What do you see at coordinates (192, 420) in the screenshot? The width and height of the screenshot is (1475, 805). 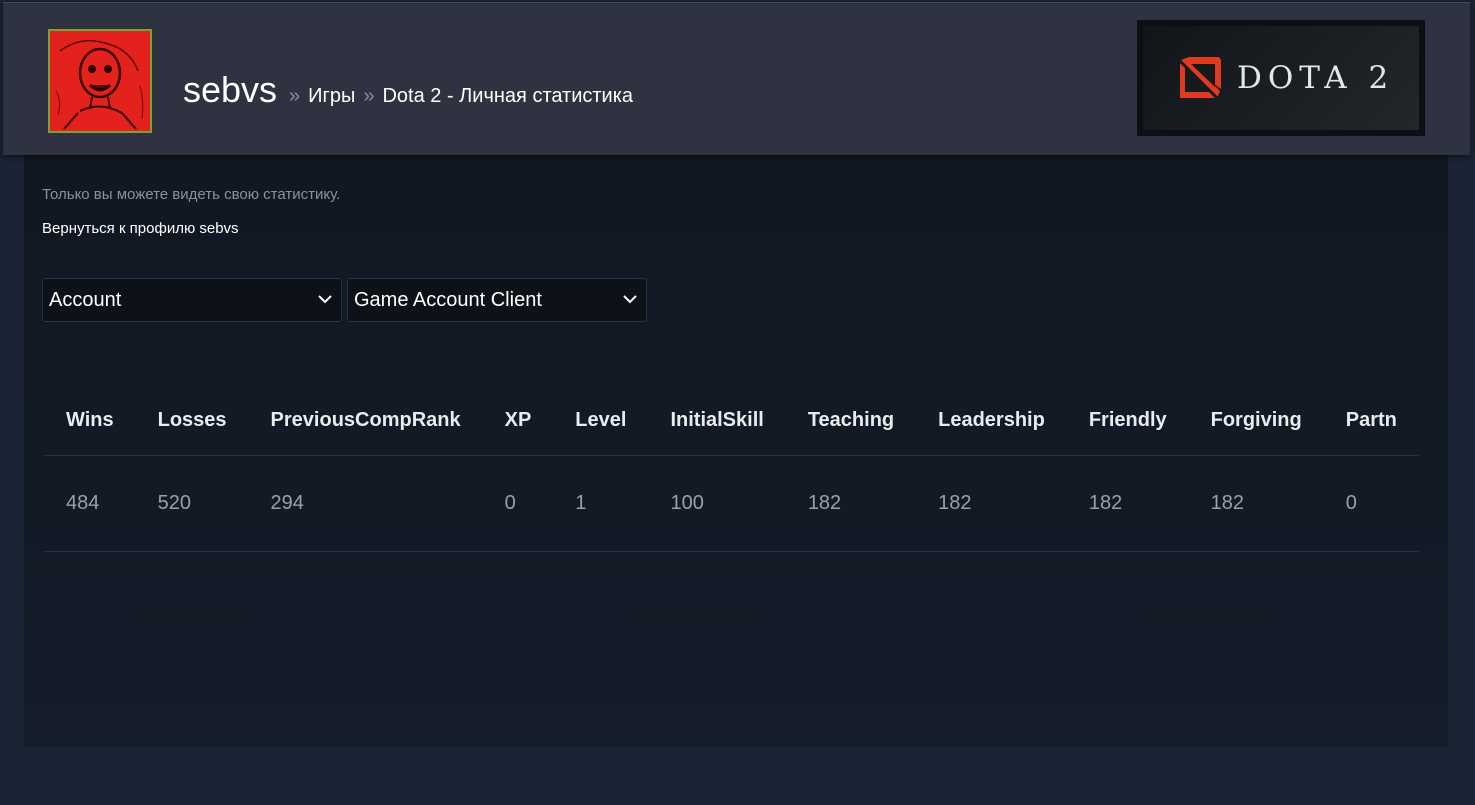 I see `header-losses: Losses` at bounding box center [192, 420].